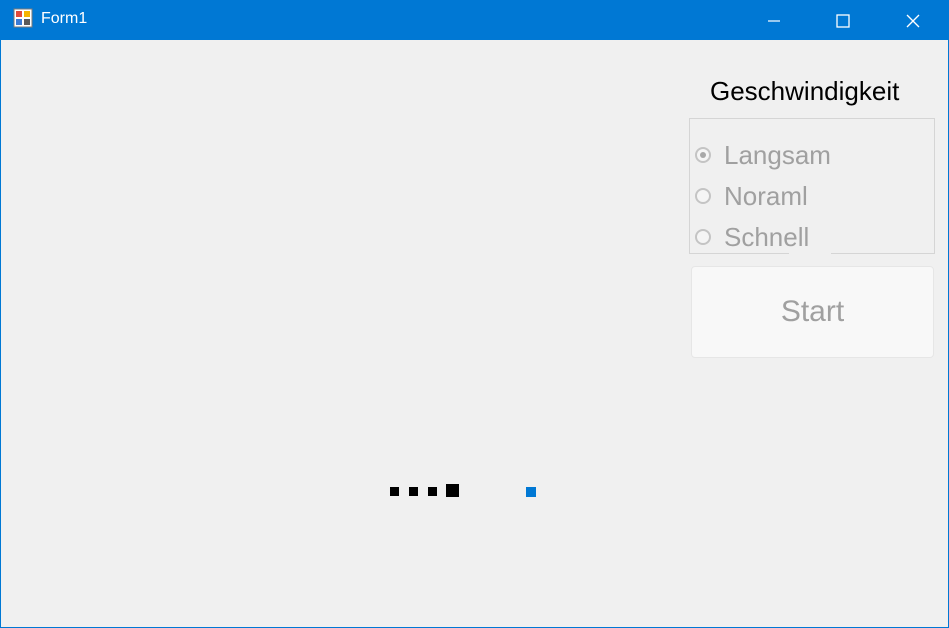 This screenshot has width=949, height=628. Describe the element at coordinates (767, 237) in the screenshot. I see `radio-label-schnell: Schnell` at that location.